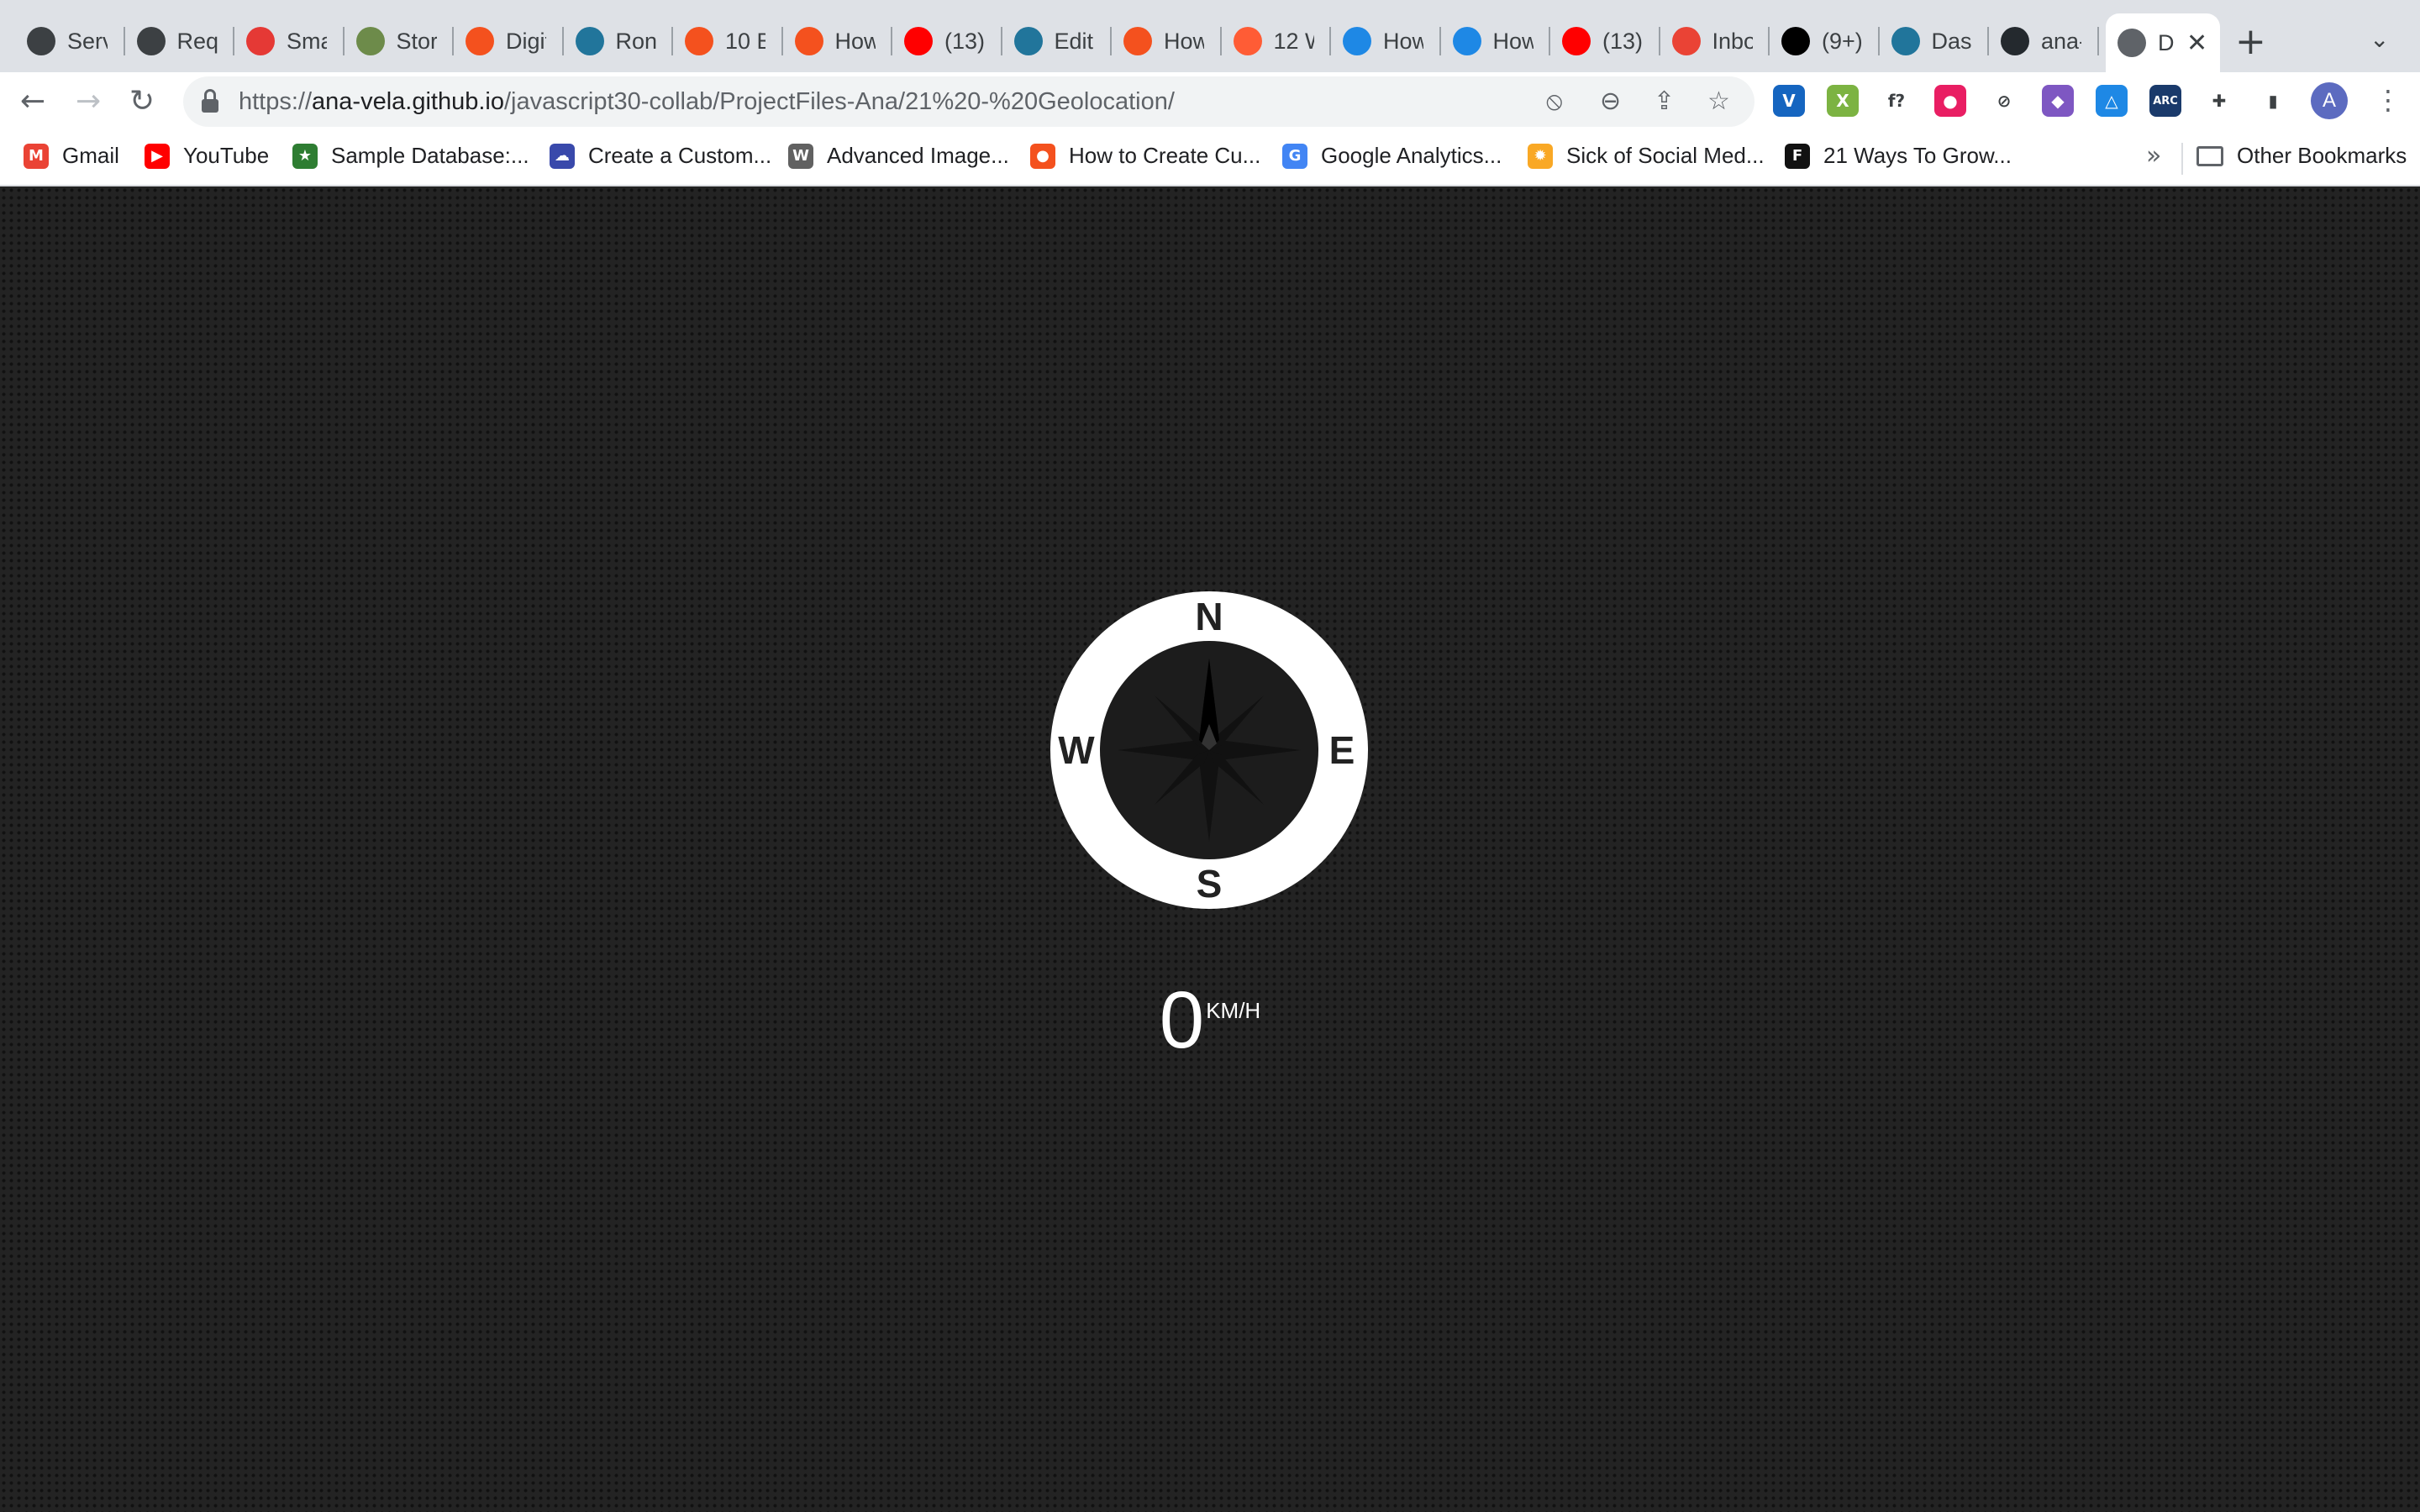 The image size is (2420, 1512). Describe the element at coordinates (2097, 41) in the screenshot. I see `tab-separator` at that location.